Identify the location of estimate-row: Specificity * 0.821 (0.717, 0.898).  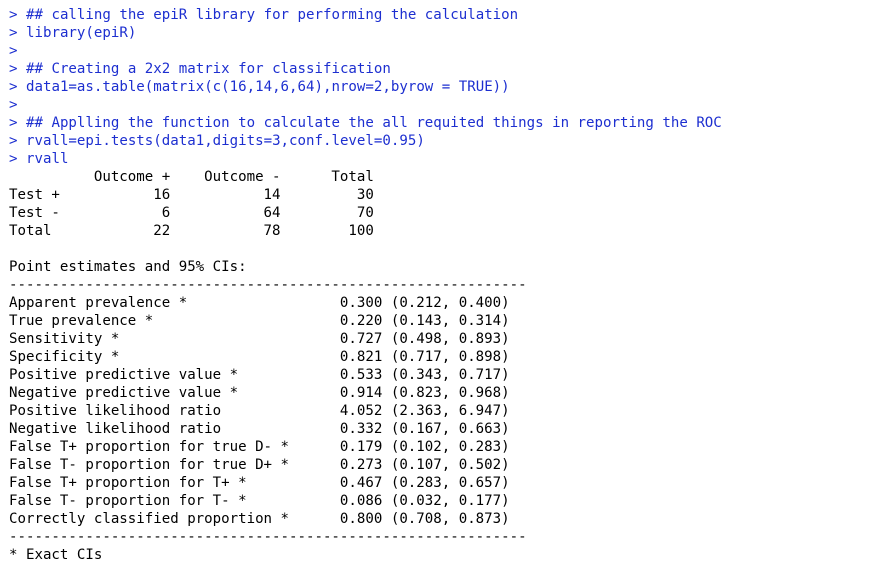
(259, 357).